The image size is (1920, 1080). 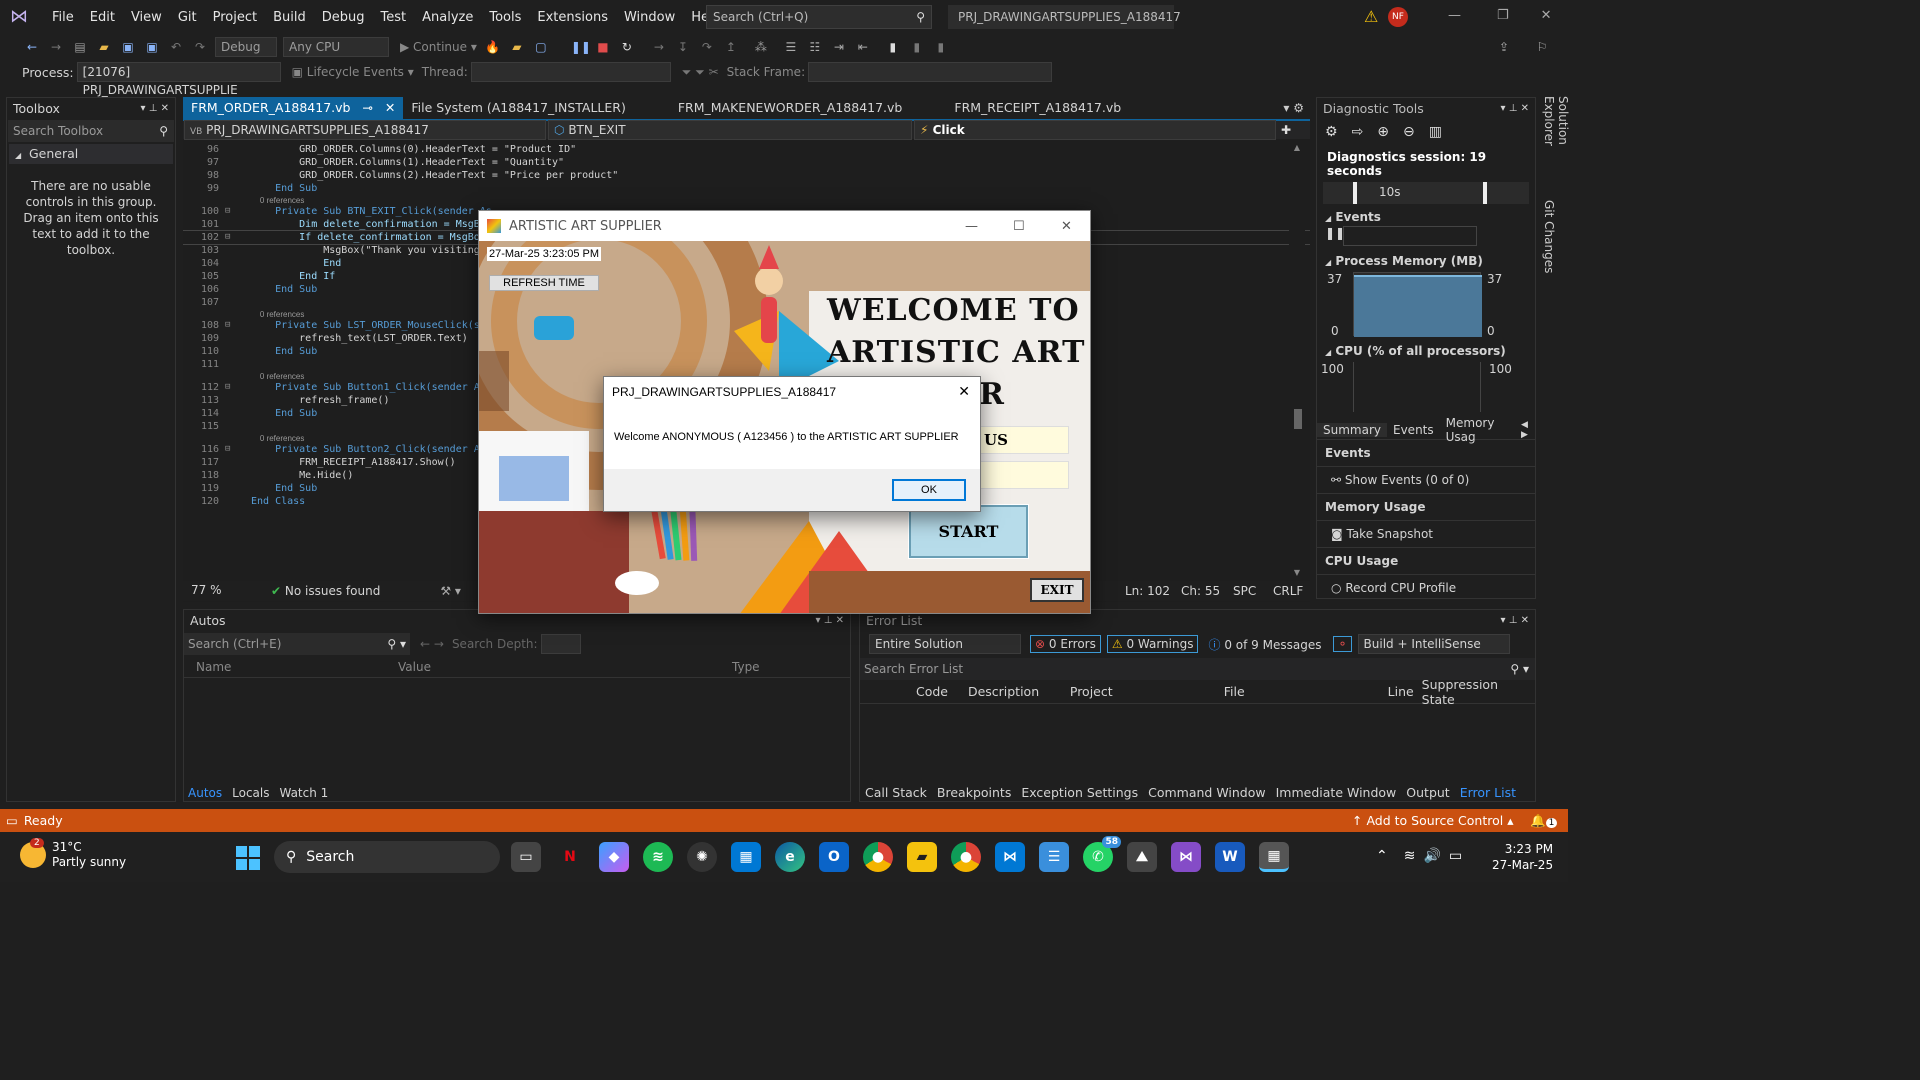 I want to click on whatsapp-icon: ✆ 58, so click(x=1102, y=854).